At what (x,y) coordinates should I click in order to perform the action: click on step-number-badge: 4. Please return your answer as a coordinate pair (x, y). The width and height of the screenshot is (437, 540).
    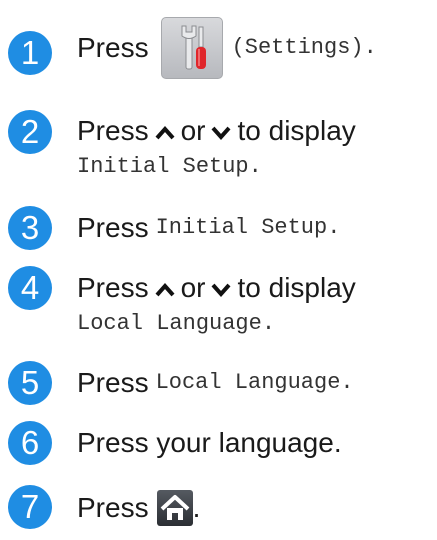
    Looking at the image, I should click on (30, 288).